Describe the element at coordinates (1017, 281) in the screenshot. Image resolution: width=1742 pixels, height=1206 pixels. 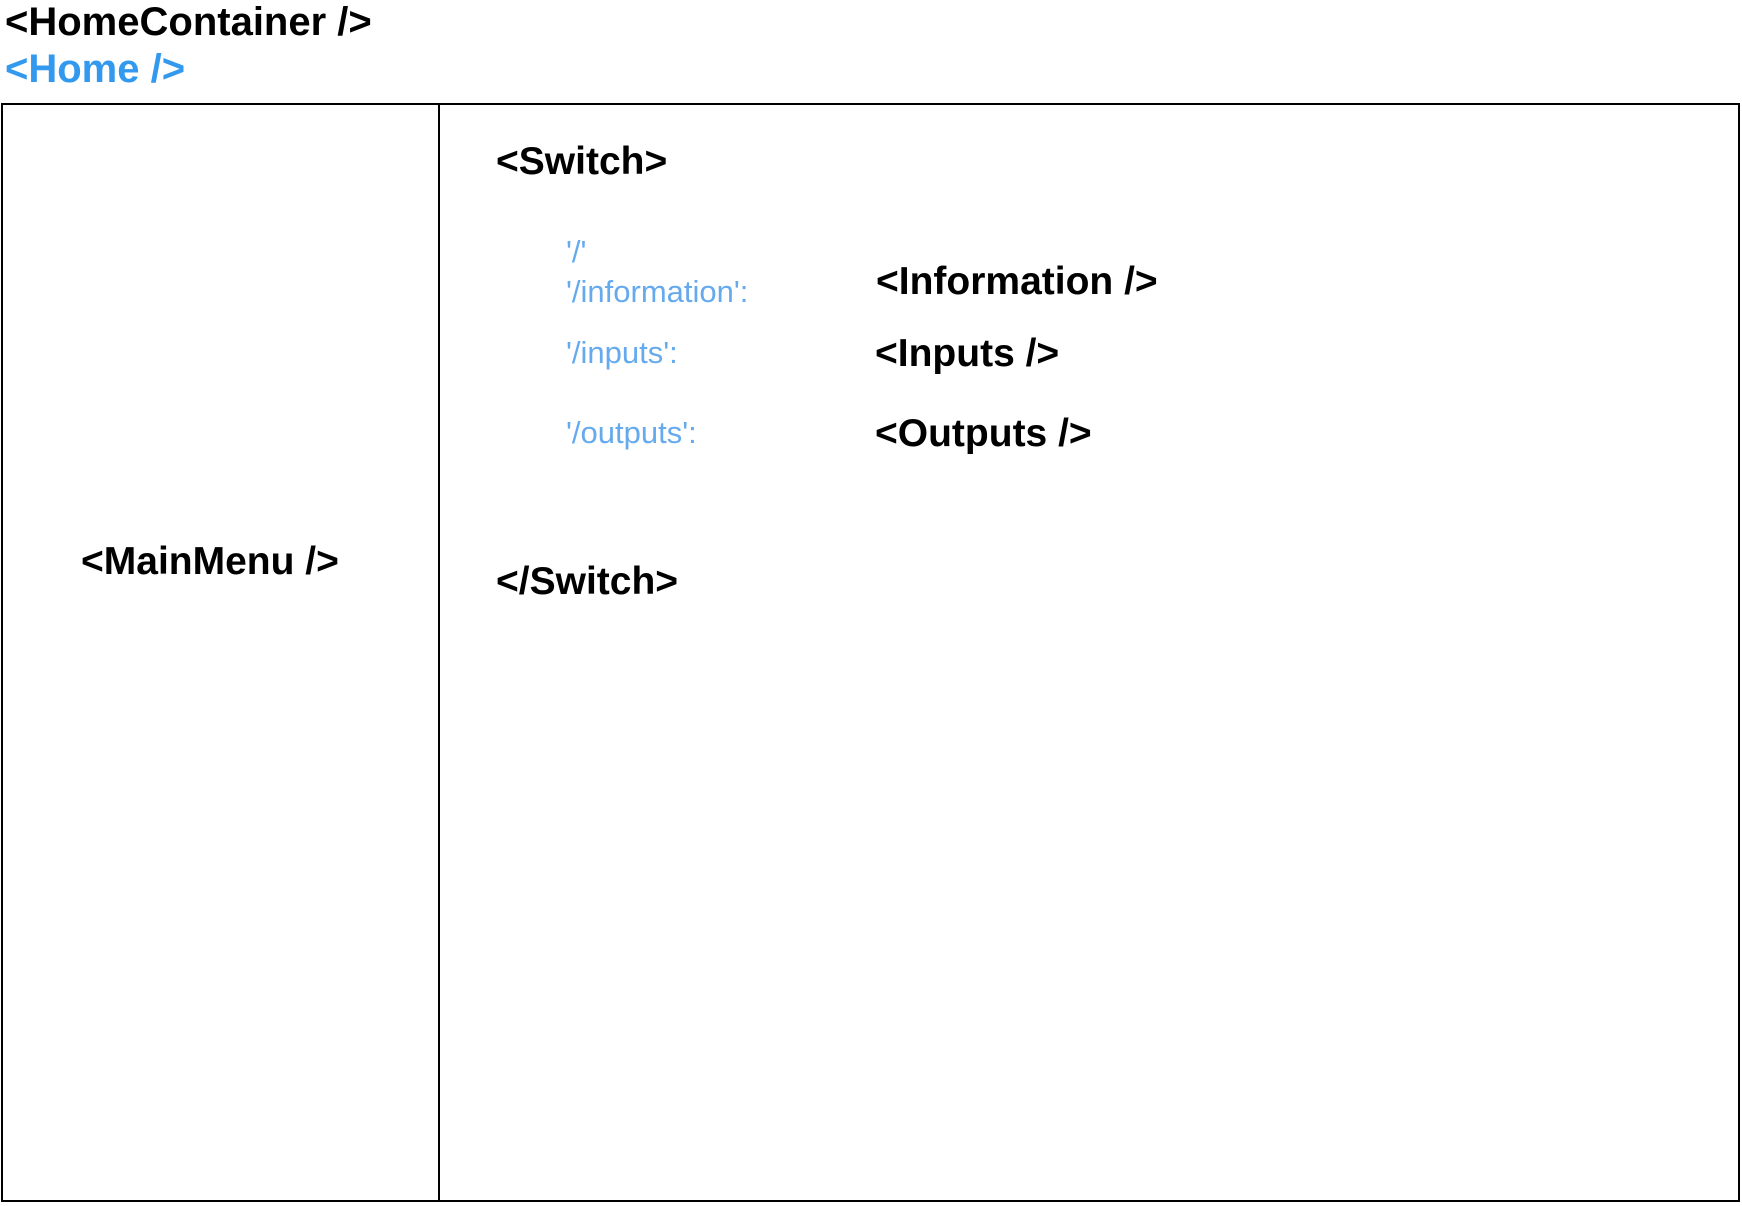
I see `information-component-label: <Information />` at that location.